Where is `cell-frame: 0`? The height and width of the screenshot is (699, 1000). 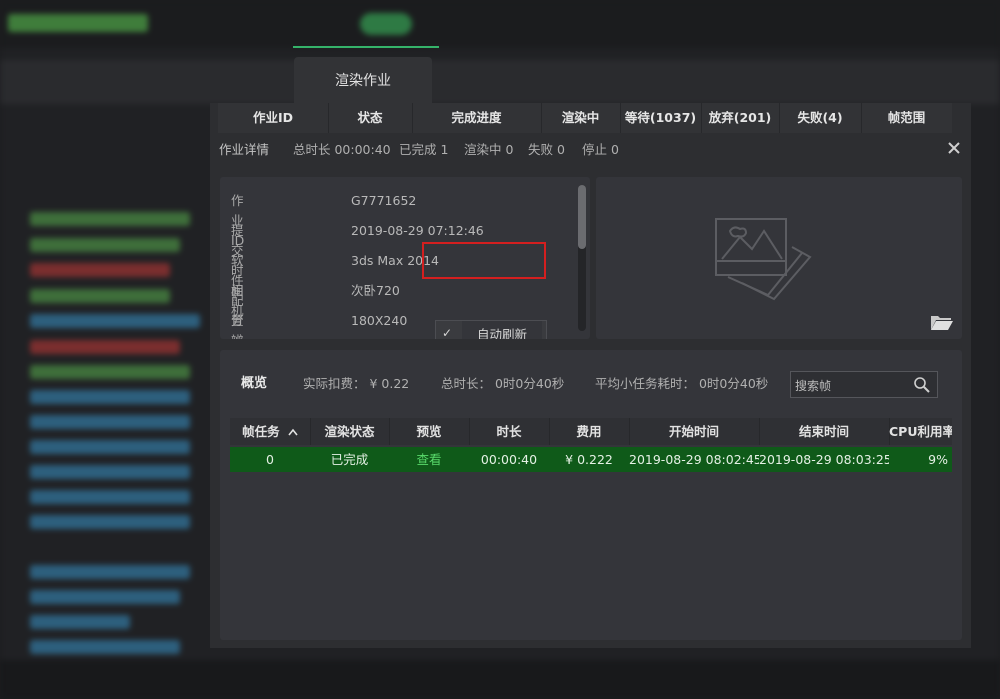 cell-frame: 0 is located at coordinates (270, 459).